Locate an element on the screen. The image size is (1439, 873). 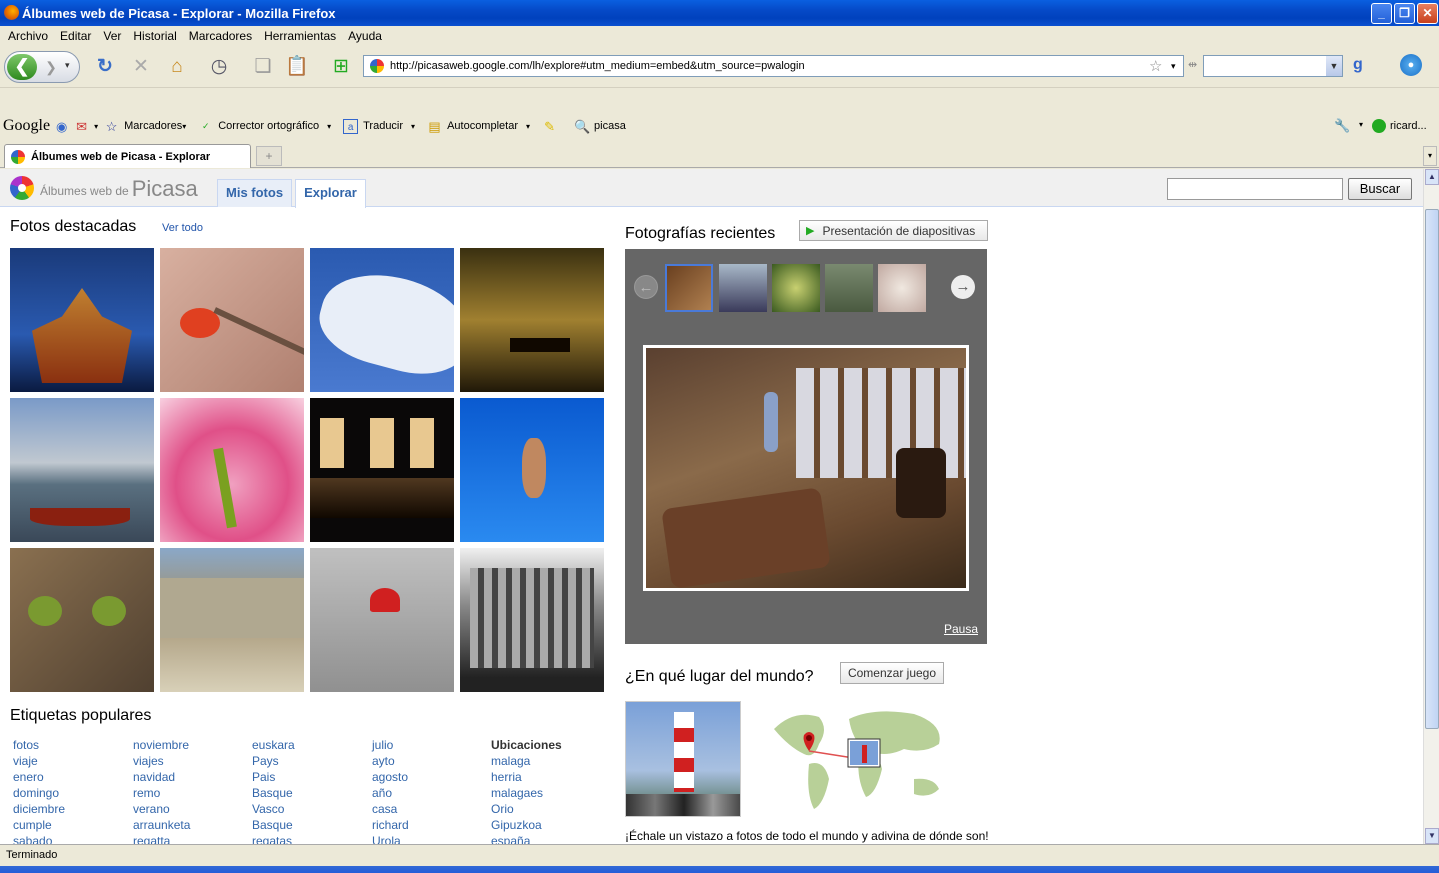
new-tab-button: + is located at coordinates (269, 156).